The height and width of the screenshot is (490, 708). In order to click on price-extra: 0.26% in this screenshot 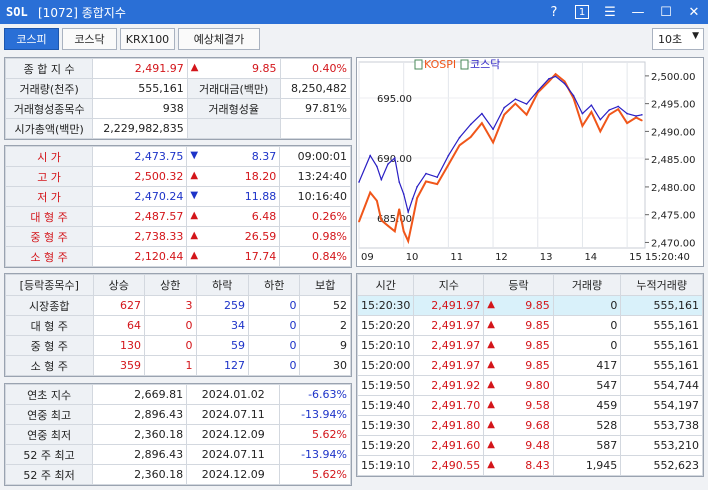, I will do `click(315, 216)`.